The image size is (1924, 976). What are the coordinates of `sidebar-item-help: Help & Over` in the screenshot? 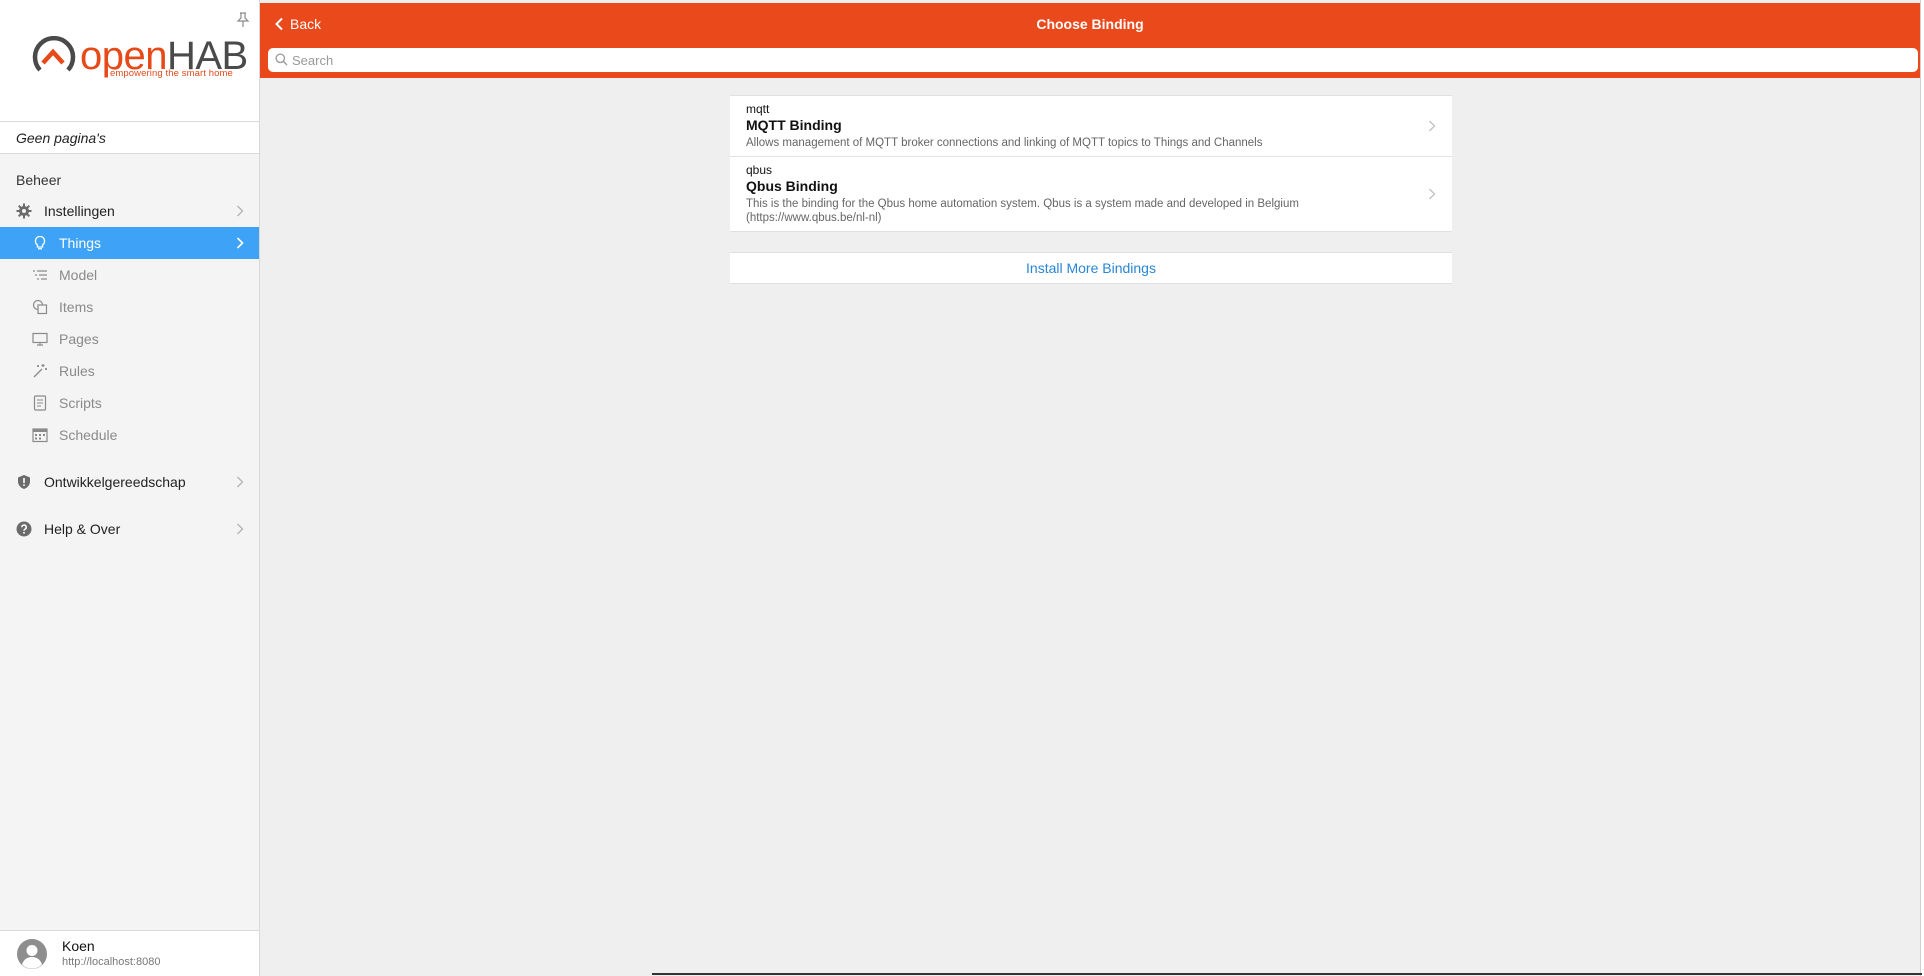 It's located at (129, 529).